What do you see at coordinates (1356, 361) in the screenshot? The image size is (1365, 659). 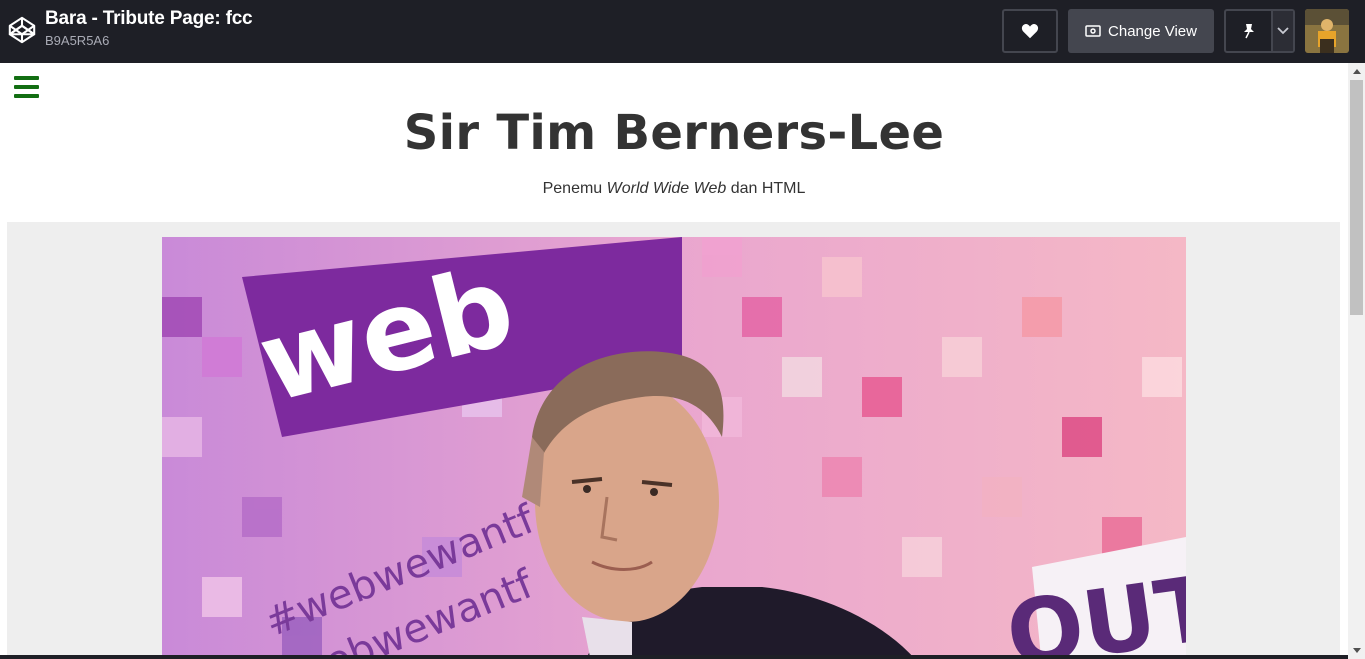 I see `vertical-scrollbar` at bounding box center [1356, 361].